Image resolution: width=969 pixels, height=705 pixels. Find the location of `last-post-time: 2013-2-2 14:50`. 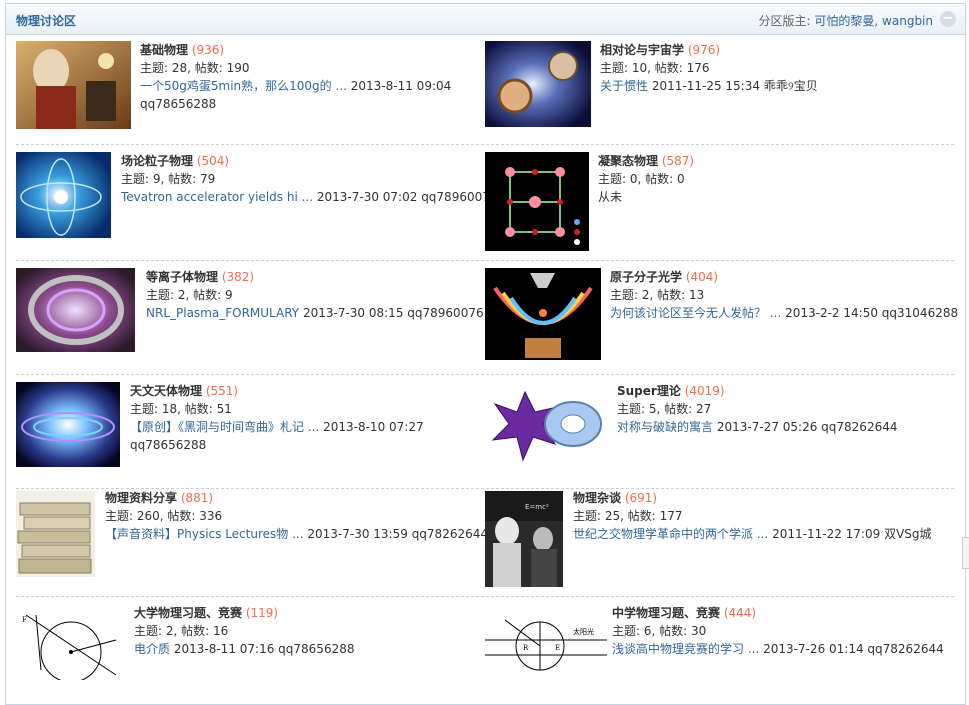

last-post-time: 2013-2-2 14:50 is located at coordinates (831, 313).